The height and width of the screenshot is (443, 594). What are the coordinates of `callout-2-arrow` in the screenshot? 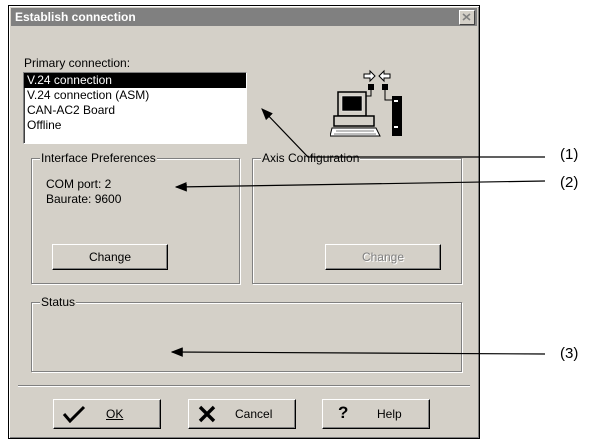 It's located at (360, 186).